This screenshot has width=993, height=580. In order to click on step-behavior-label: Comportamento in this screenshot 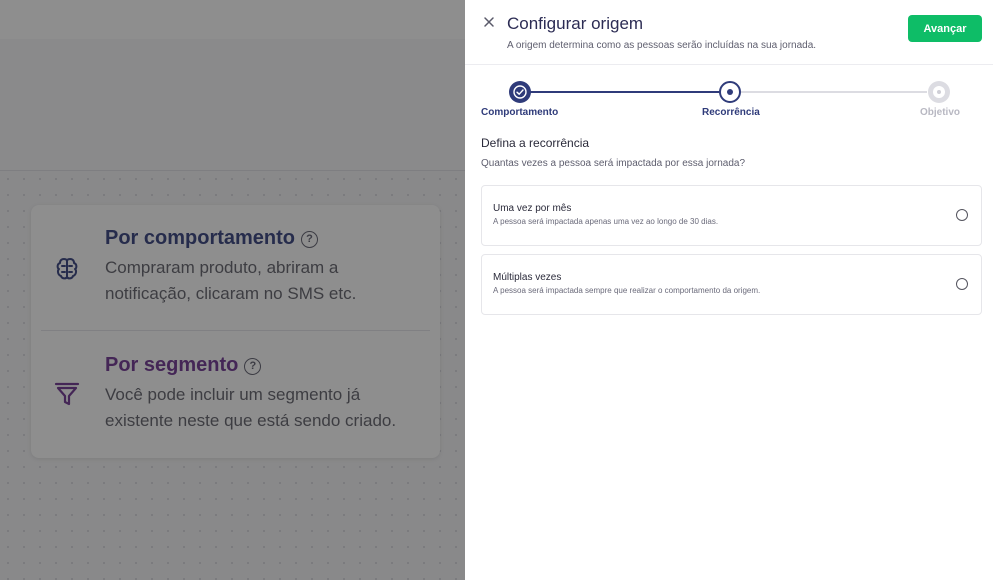, I will do `click(519, 112)`.